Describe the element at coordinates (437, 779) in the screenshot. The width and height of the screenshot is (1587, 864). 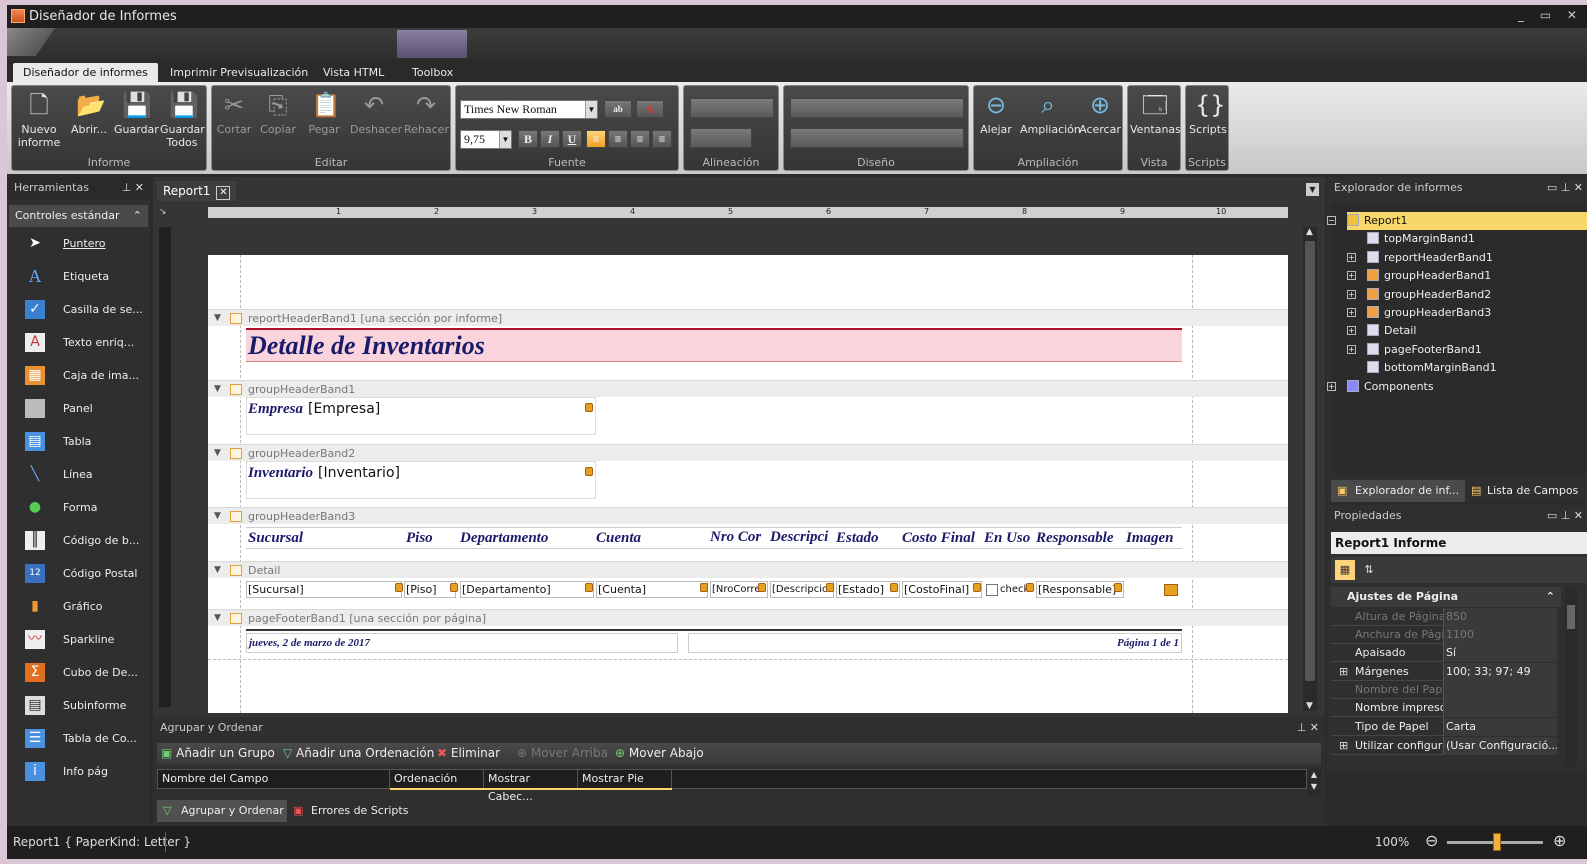
I see `column-header: Ordenación` at that location.